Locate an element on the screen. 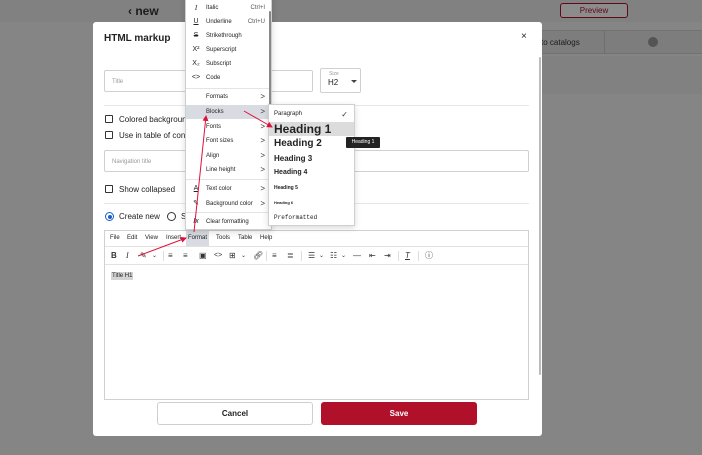  arrow-to-blocks-item is located at coordinates (201, 174).